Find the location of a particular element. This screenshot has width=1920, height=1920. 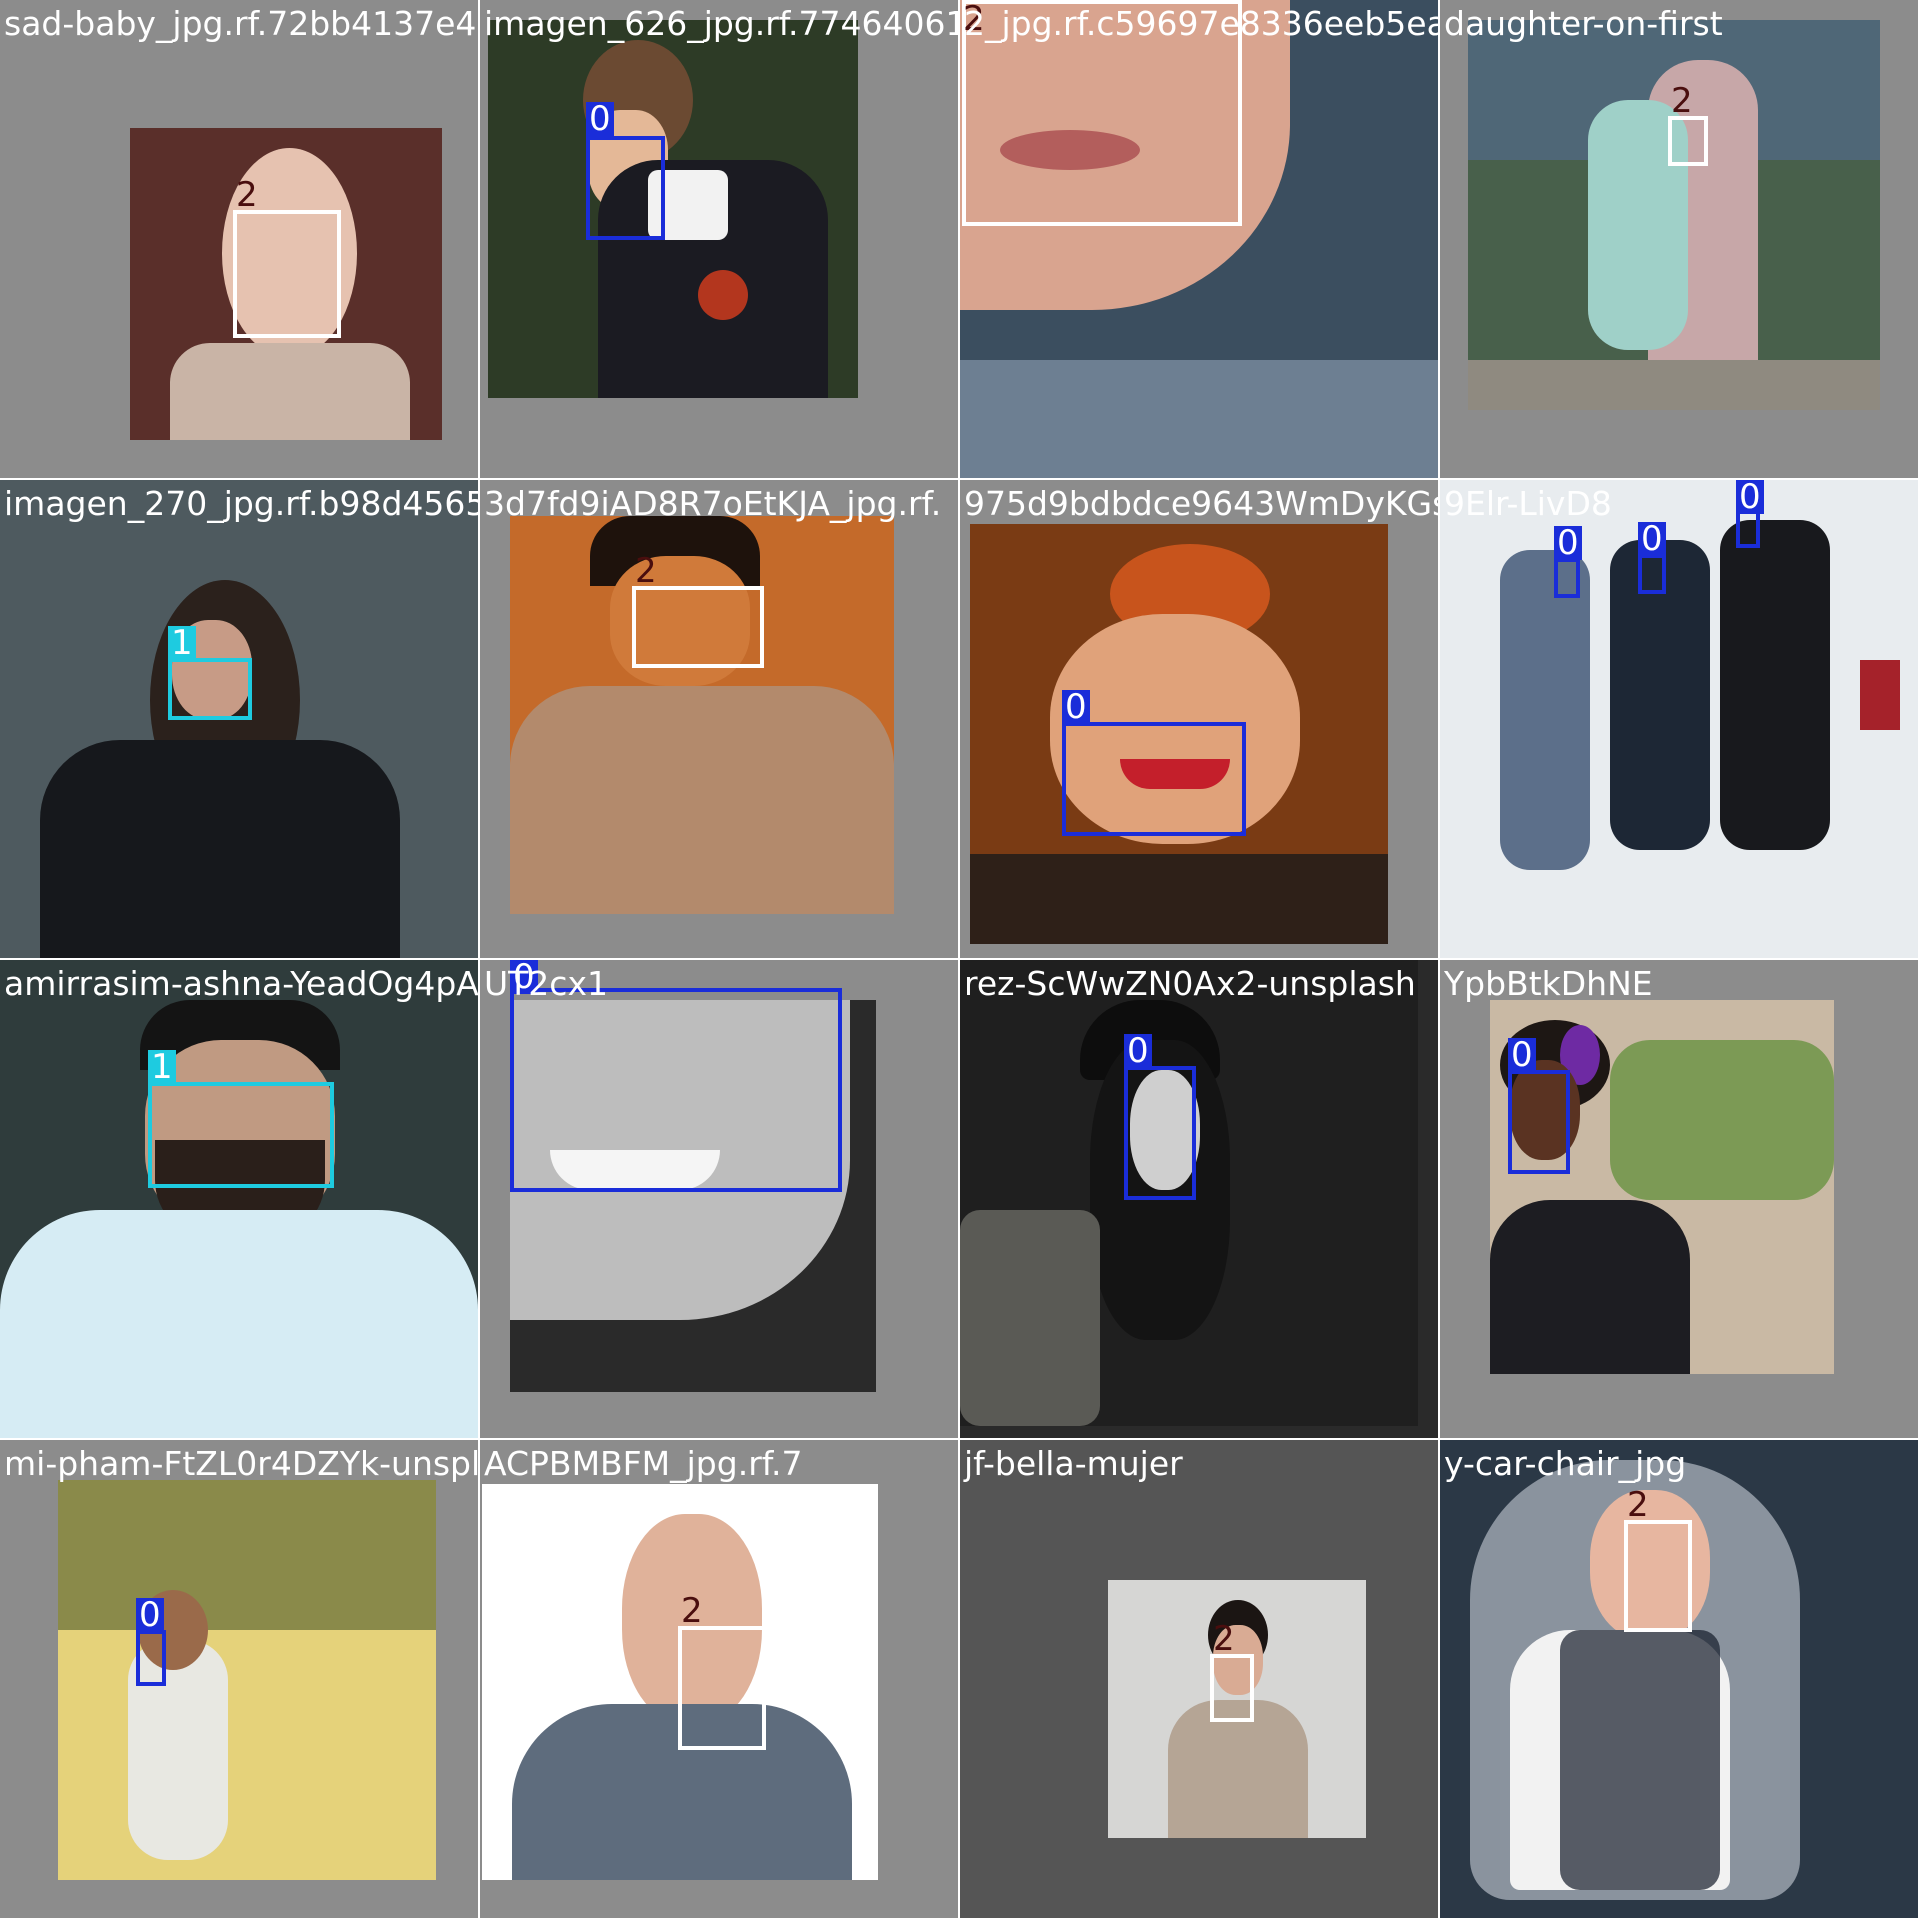

sign-shape is located at coordinates (1880, 695).